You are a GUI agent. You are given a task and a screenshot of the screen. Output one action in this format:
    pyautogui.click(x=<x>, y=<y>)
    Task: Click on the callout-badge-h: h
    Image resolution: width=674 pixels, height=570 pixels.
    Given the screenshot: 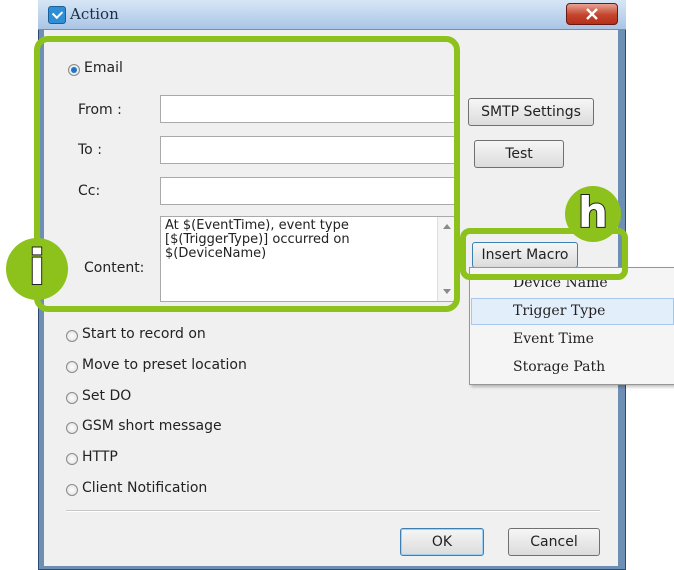 What is the action you would take?
    pyautogui.click(x=593, y=214)
    